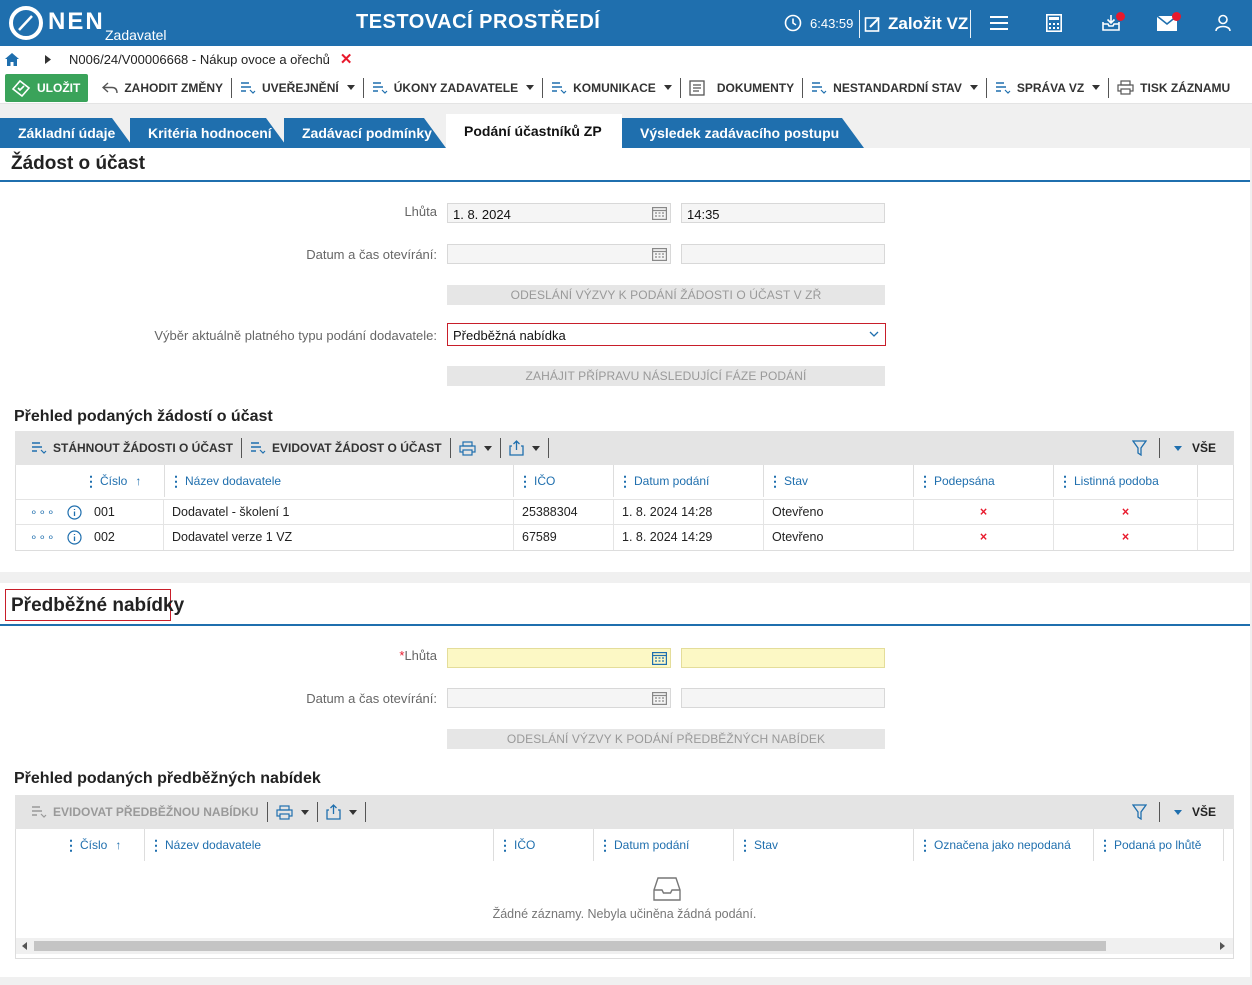 The width and height of the screenshot is (1252, 985). I want to click on horizontal-scrollbar, so click(624, 946).